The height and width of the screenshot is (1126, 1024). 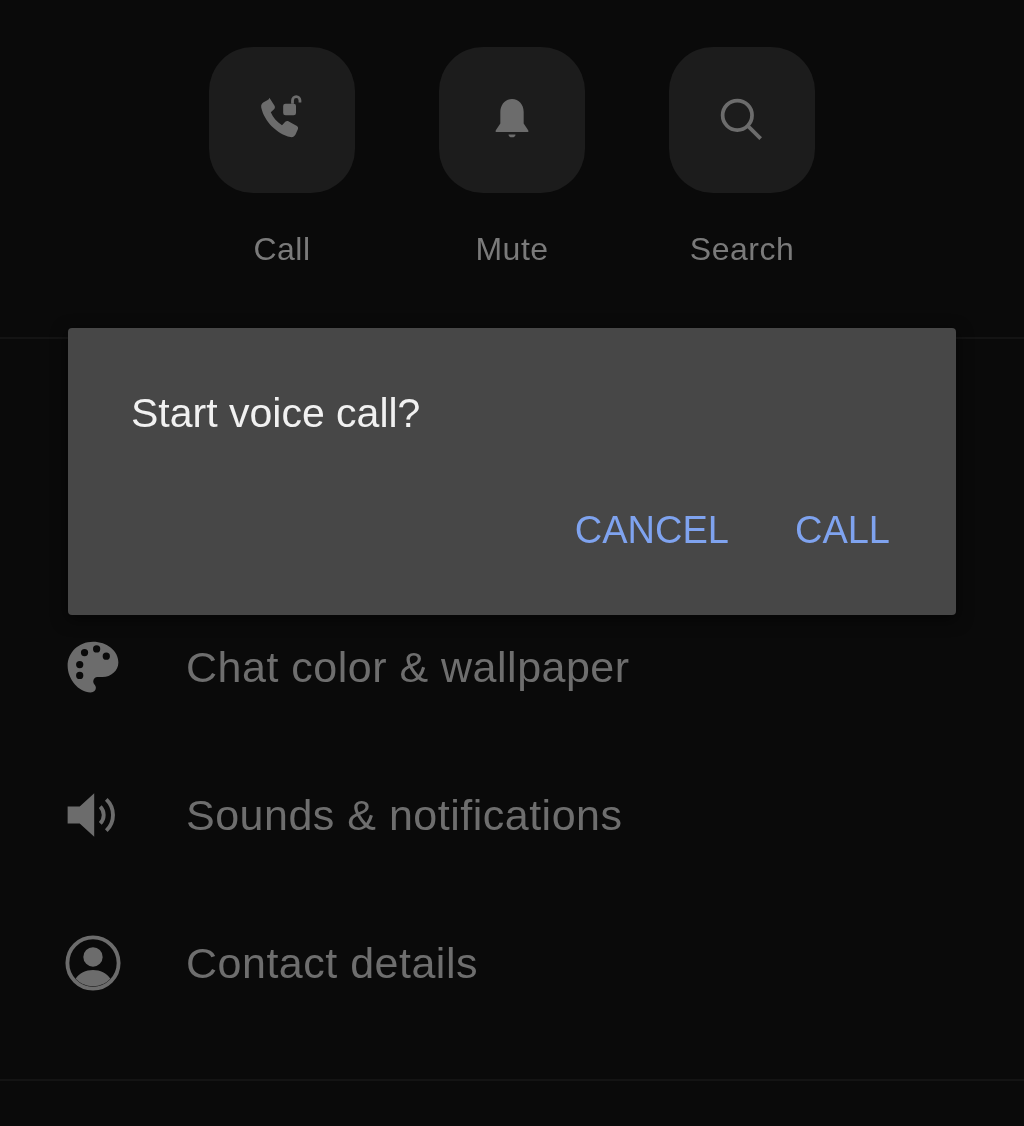 What do you see at coordinates (651, 530) in the screenshot?
I see `dialog-button: CANCEL` at bounding box center [651, 530].